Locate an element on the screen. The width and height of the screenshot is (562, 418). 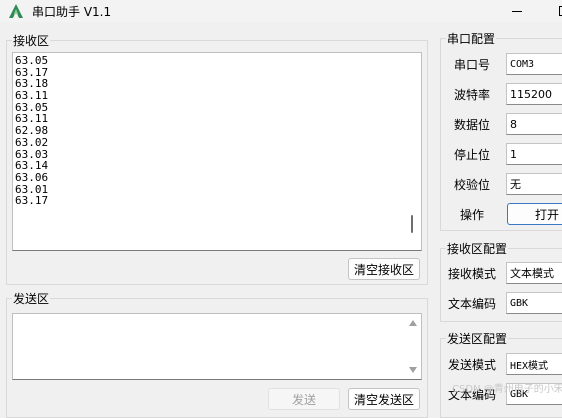
rx-config-title: 接收区配置 is located at coordinates (477, 248).